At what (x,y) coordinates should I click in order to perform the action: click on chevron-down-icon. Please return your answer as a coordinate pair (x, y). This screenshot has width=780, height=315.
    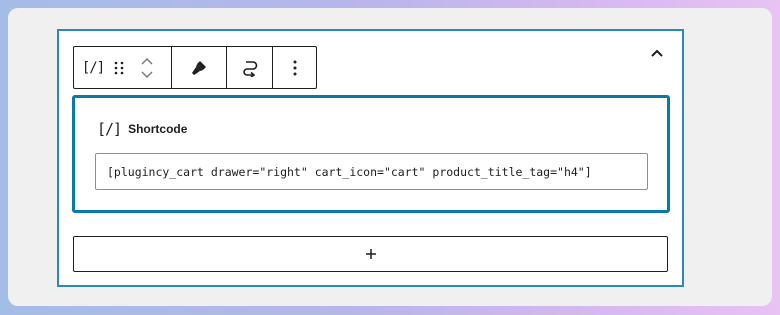
    Looking at the image, I should click on (147, 74).